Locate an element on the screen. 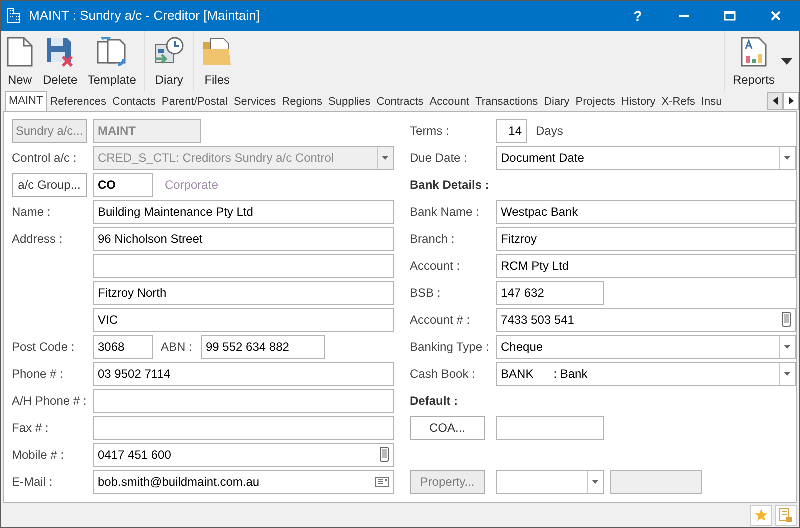 This screenshot has height=528, width=800. toolbar-button: Reports is located at coordinates (753, 61).